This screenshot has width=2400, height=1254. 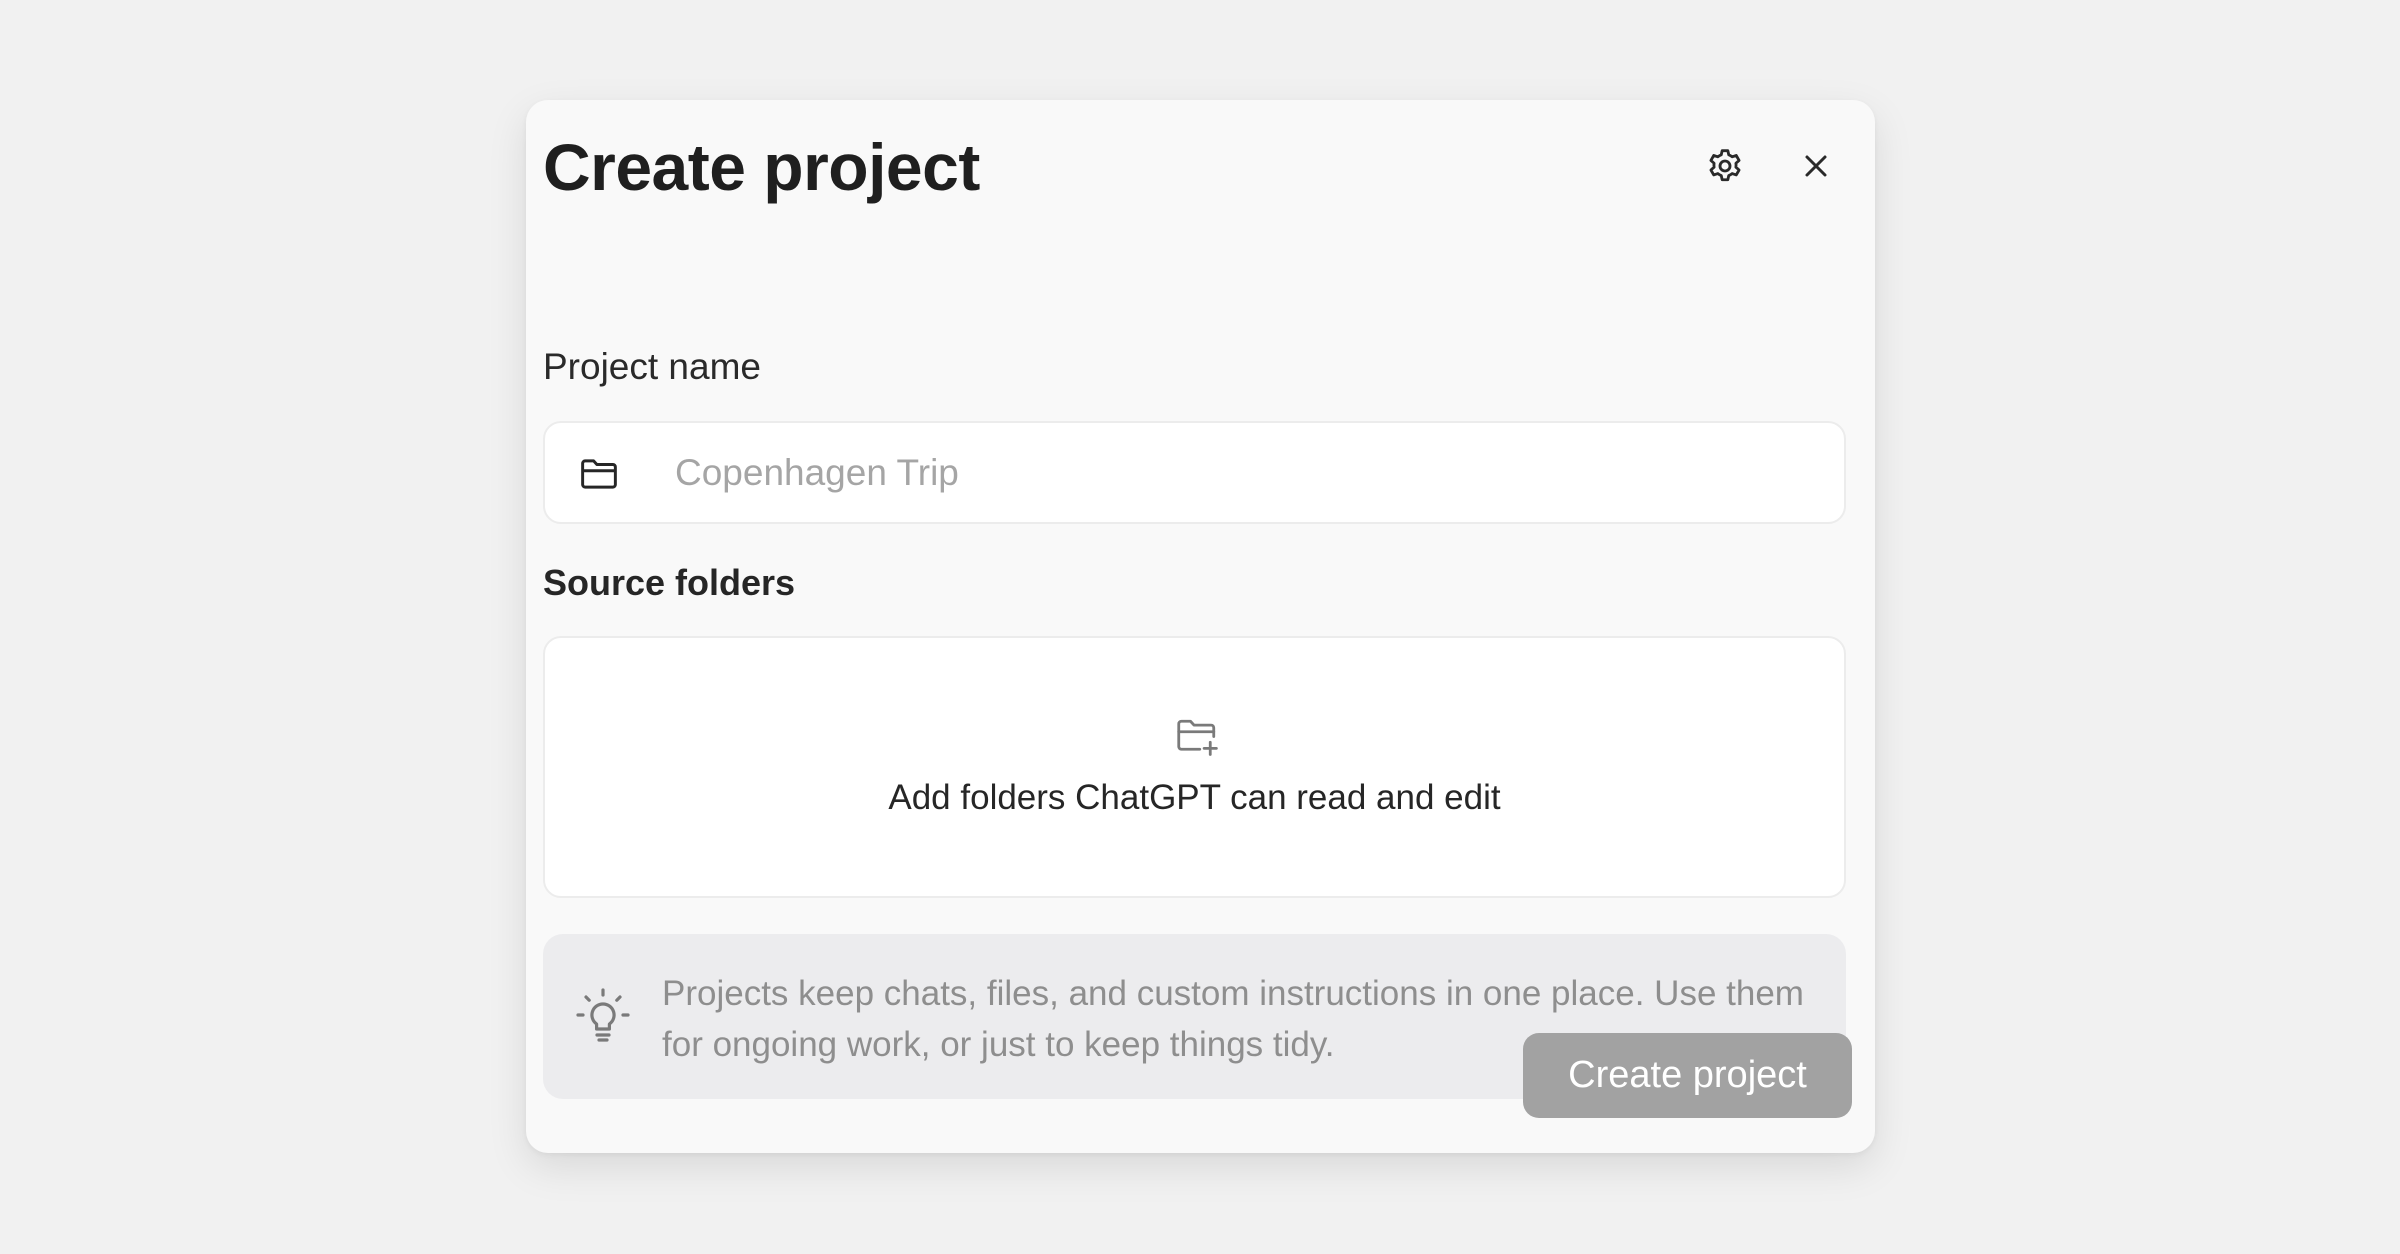 I want to click on add-folders-text: Add folders ChatGPT can read and edit, so click(x=1194, y=797).